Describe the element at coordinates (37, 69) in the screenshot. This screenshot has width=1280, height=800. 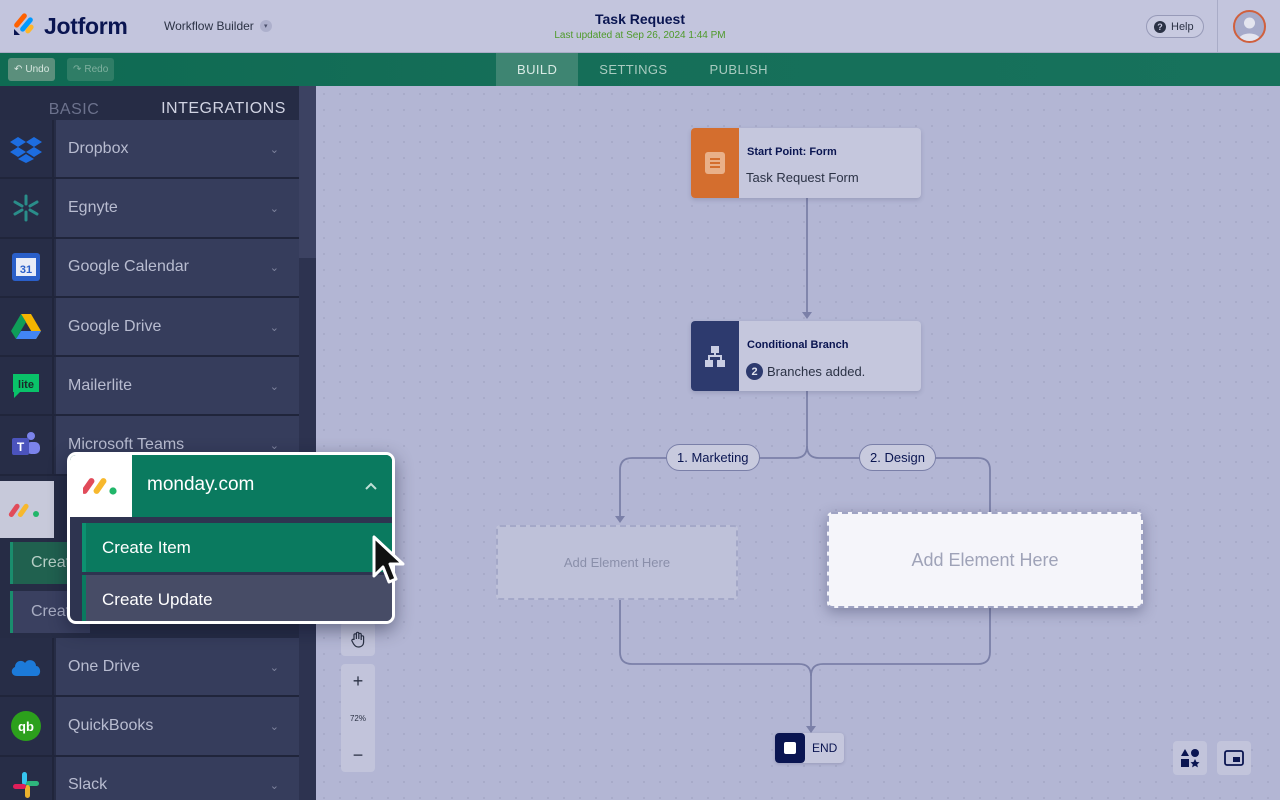
I see `undo-label: Undo` at that location.